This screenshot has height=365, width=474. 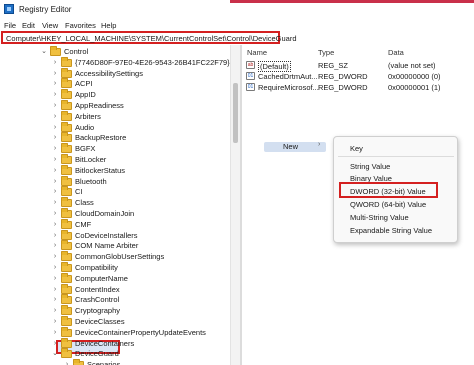 I want to click on tree-item-label: BitlockerStatus, so click(x=100, y=170).